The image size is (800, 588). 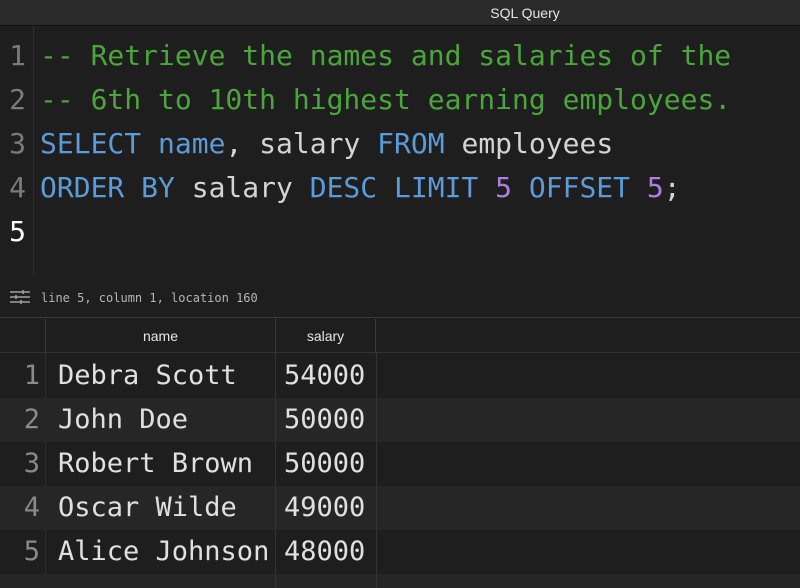 I want to click on column-header-name: name, so click(x=161, y=336).